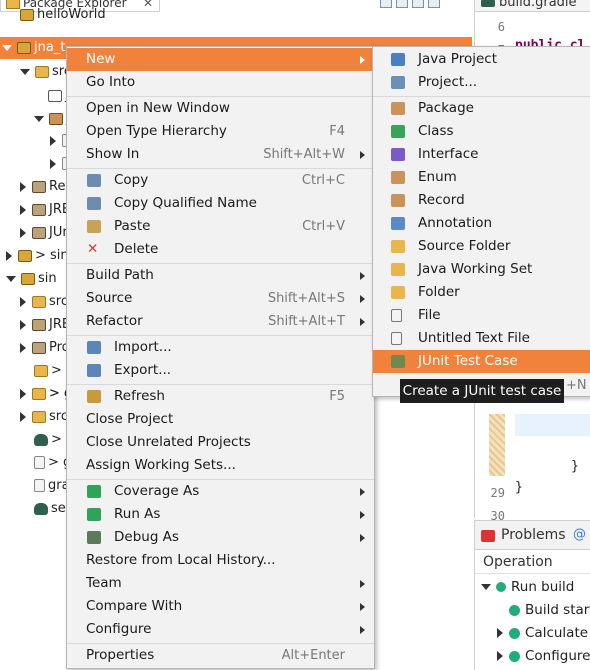  I want to click on menu-item-build-path: Build Path, so click(220, 275).